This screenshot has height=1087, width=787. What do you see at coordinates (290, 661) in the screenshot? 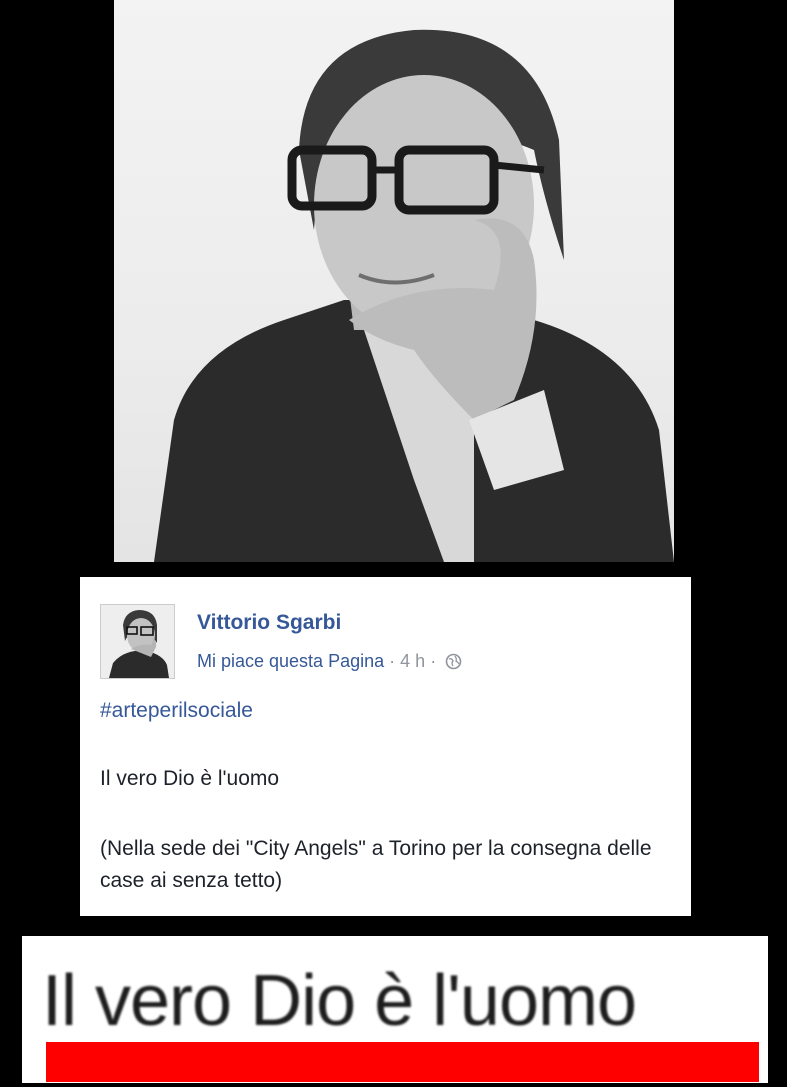
I see `like-page-link: Mi piace questa Pagina` at bounding box center [290, 661].